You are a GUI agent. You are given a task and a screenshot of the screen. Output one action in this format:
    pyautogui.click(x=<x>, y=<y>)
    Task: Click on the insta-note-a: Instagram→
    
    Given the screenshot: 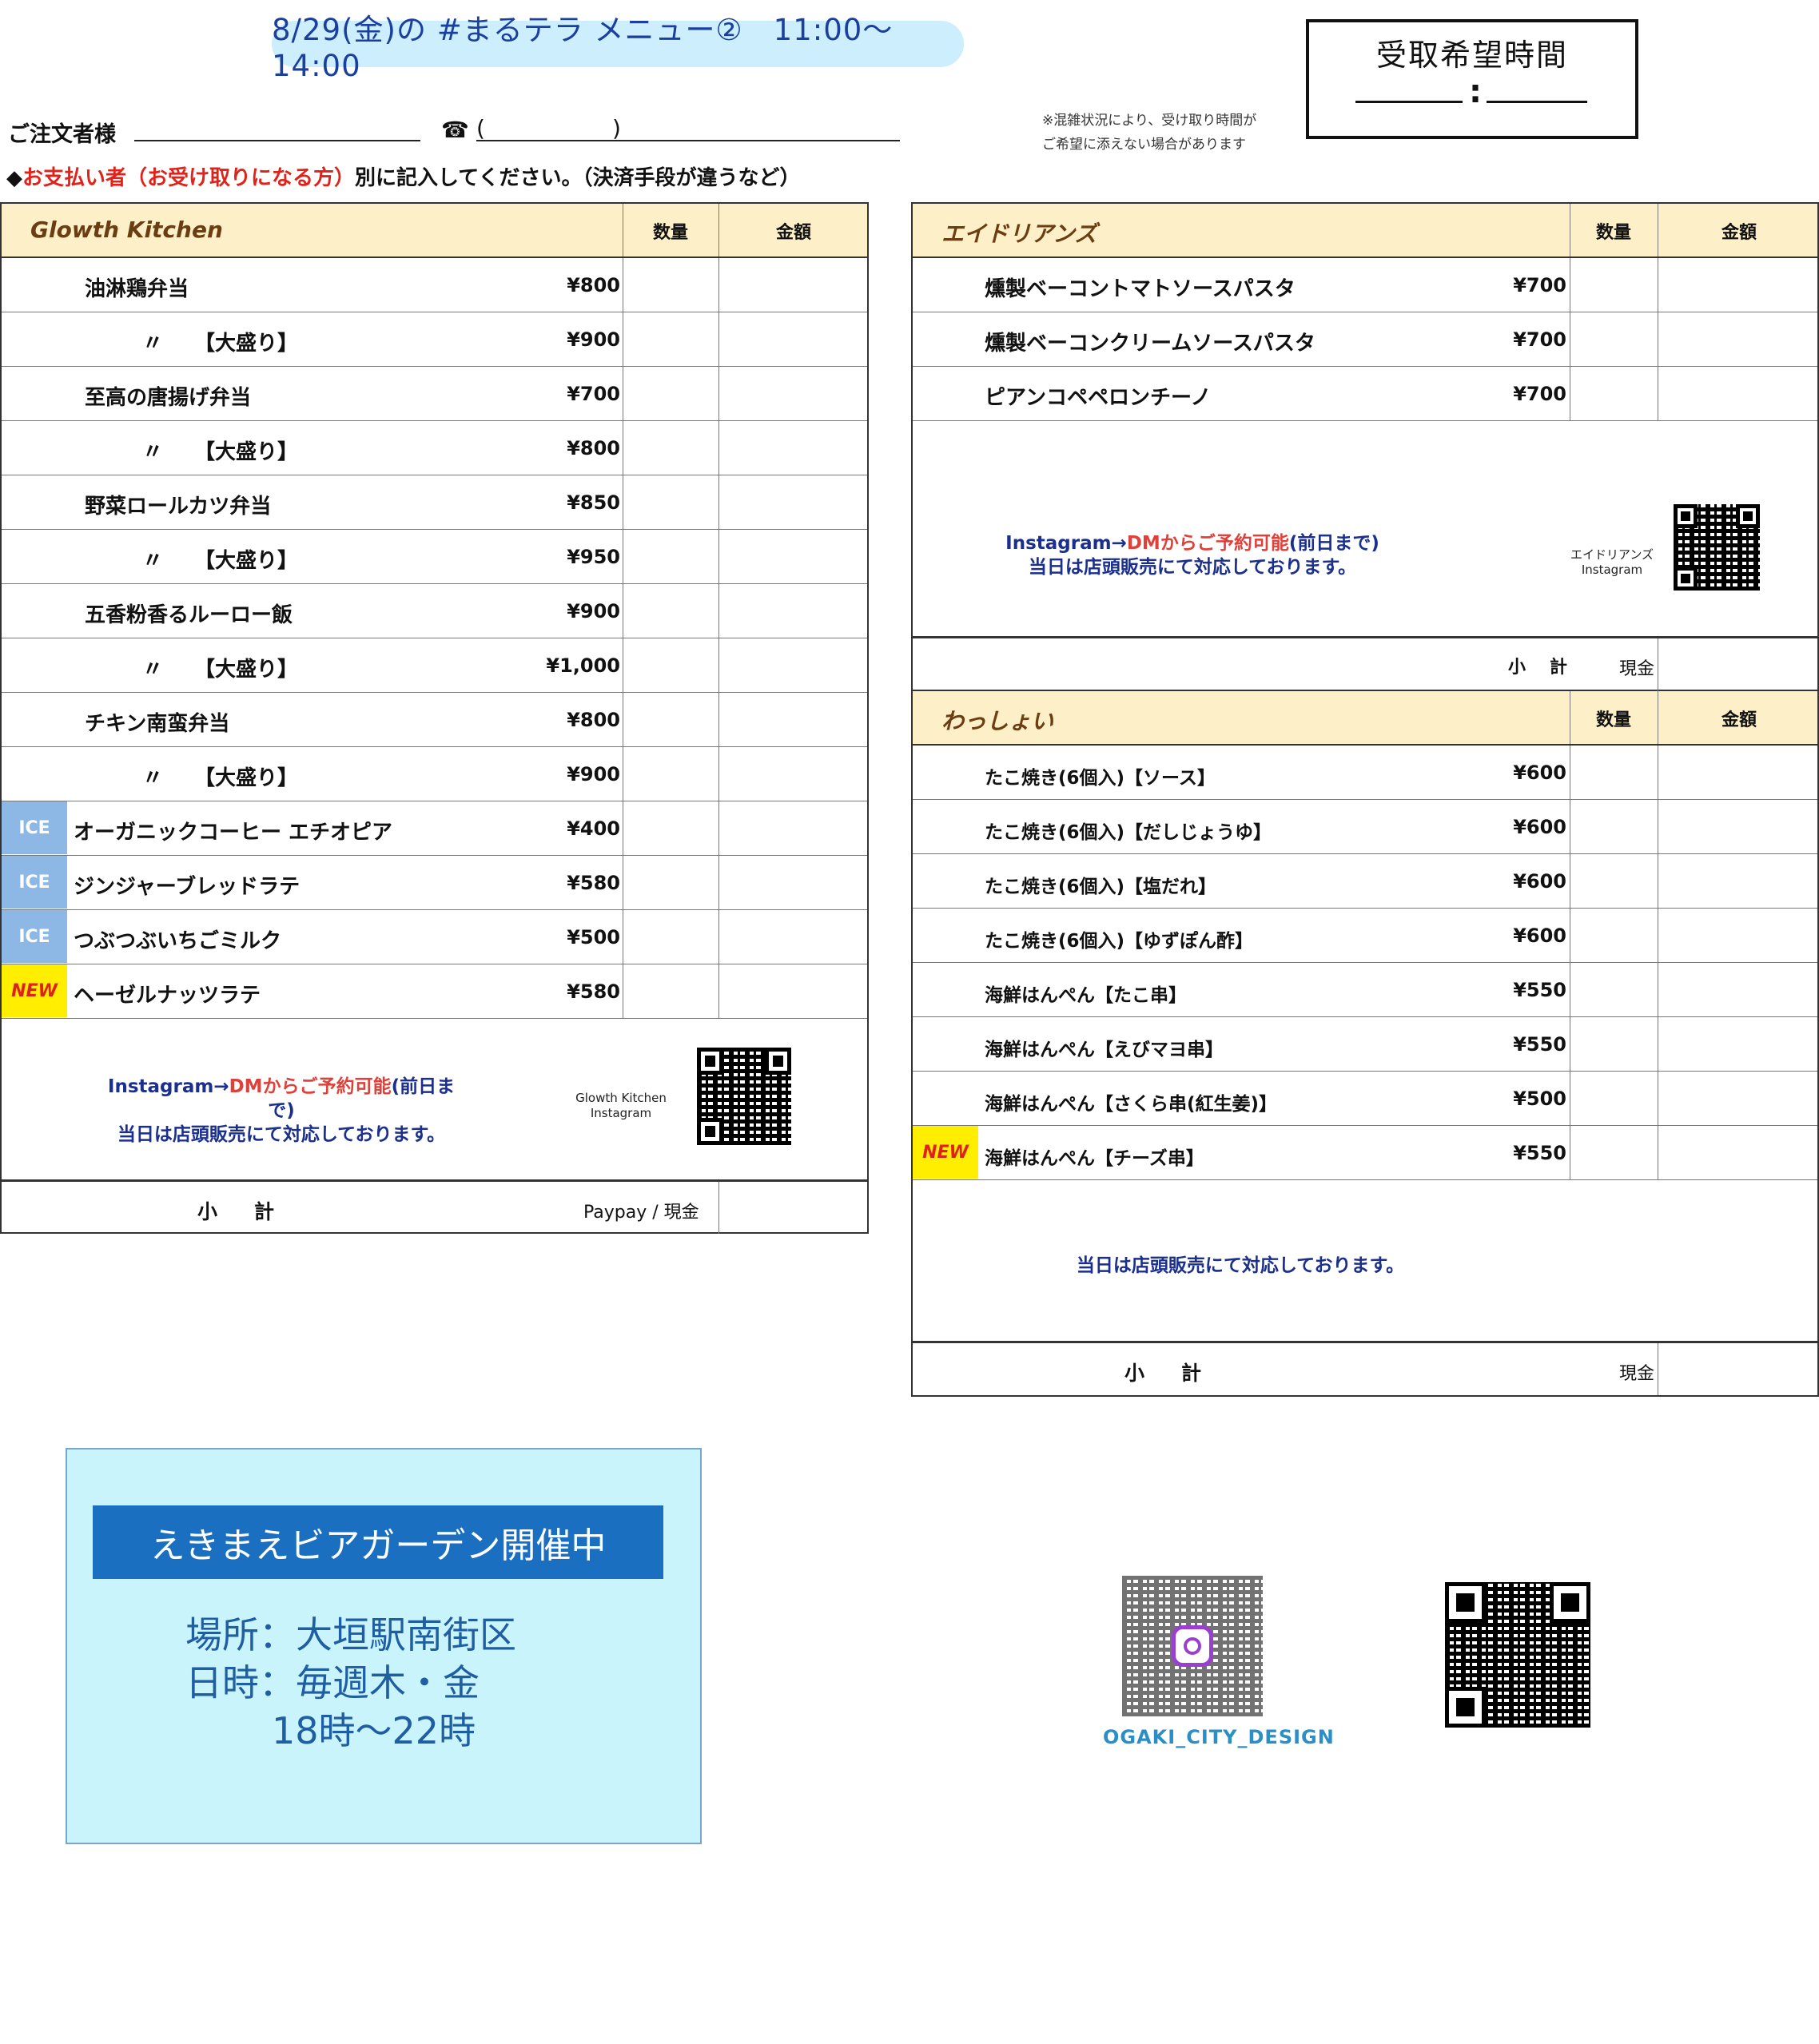 What is the action you would take?
    pyautogui.click(x=1066, y=543)
    